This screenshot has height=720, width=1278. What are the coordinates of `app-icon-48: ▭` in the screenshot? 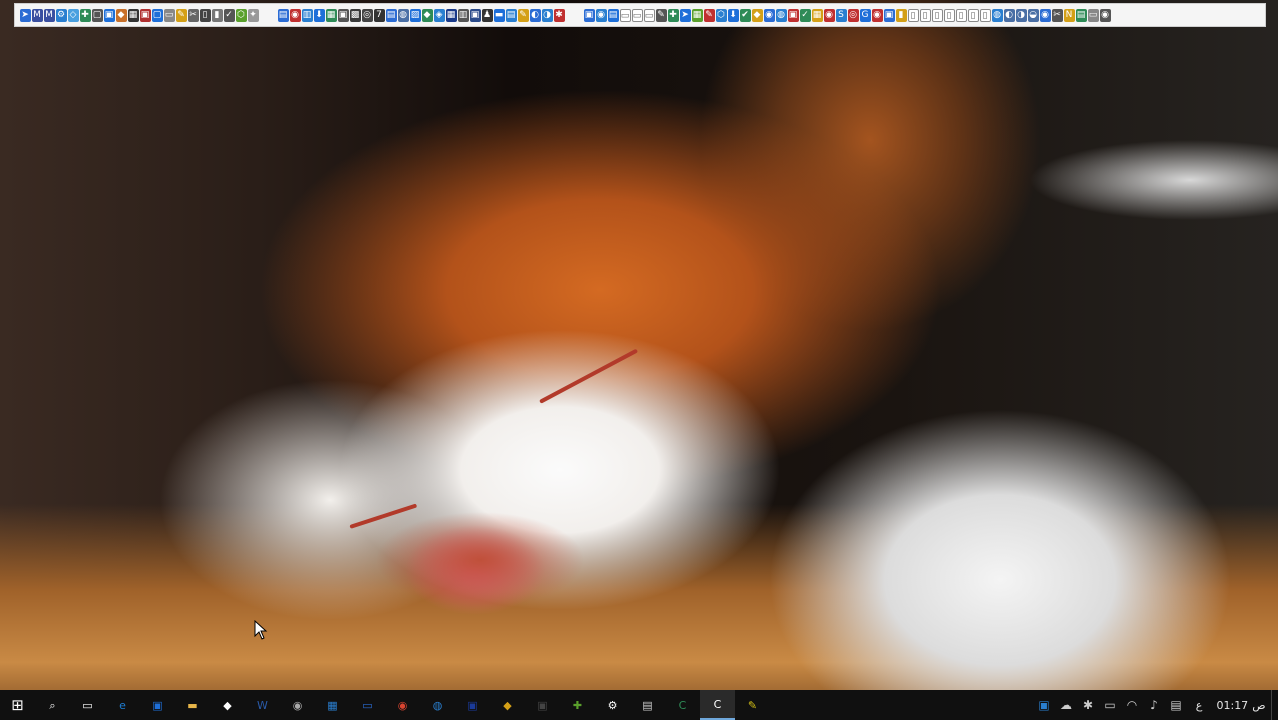 It's located at (625, 15).